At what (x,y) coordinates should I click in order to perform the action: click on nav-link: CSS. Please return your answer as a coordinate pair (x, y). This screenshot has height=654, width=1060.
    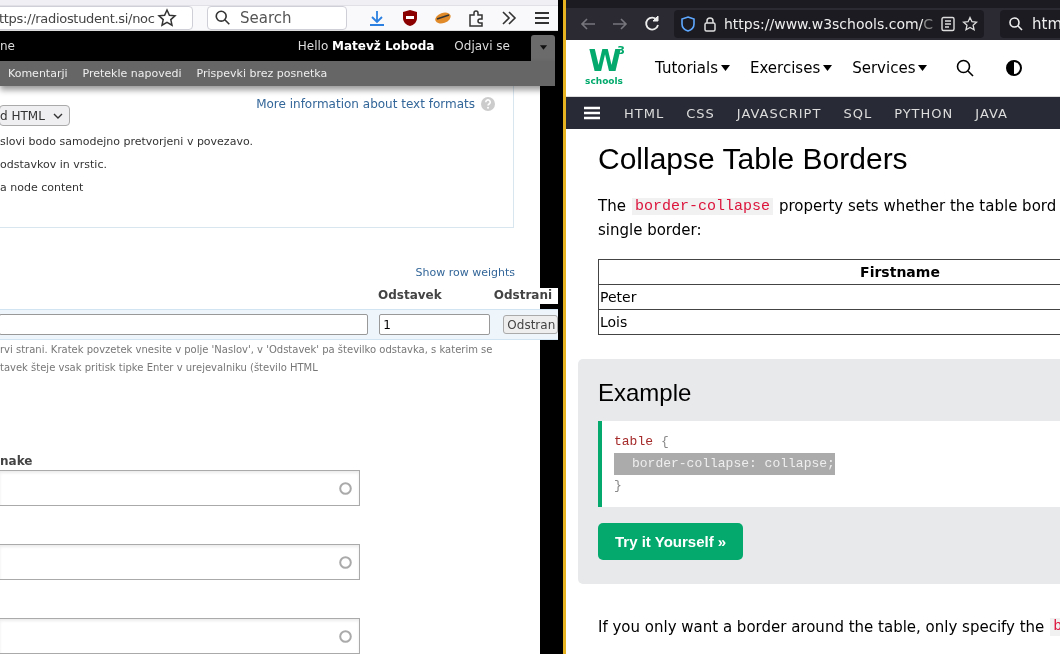
    Looking at the image, I should click on (700, 113).